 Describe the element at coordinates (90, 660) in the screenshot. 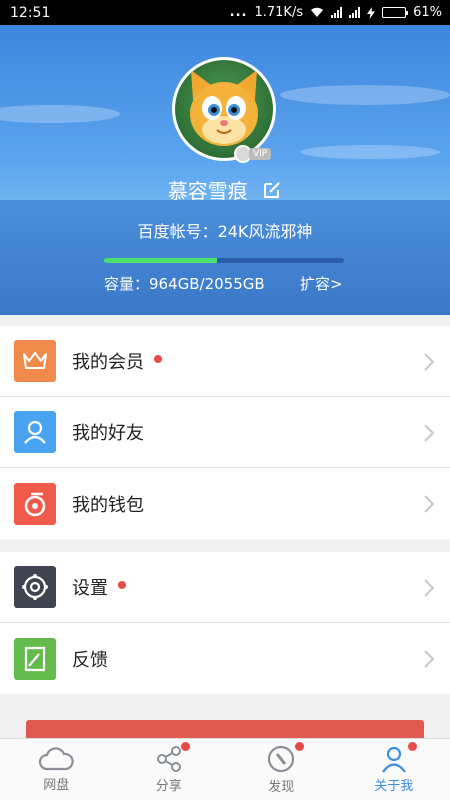

I see `menu-item-label: 反馈` at that location.